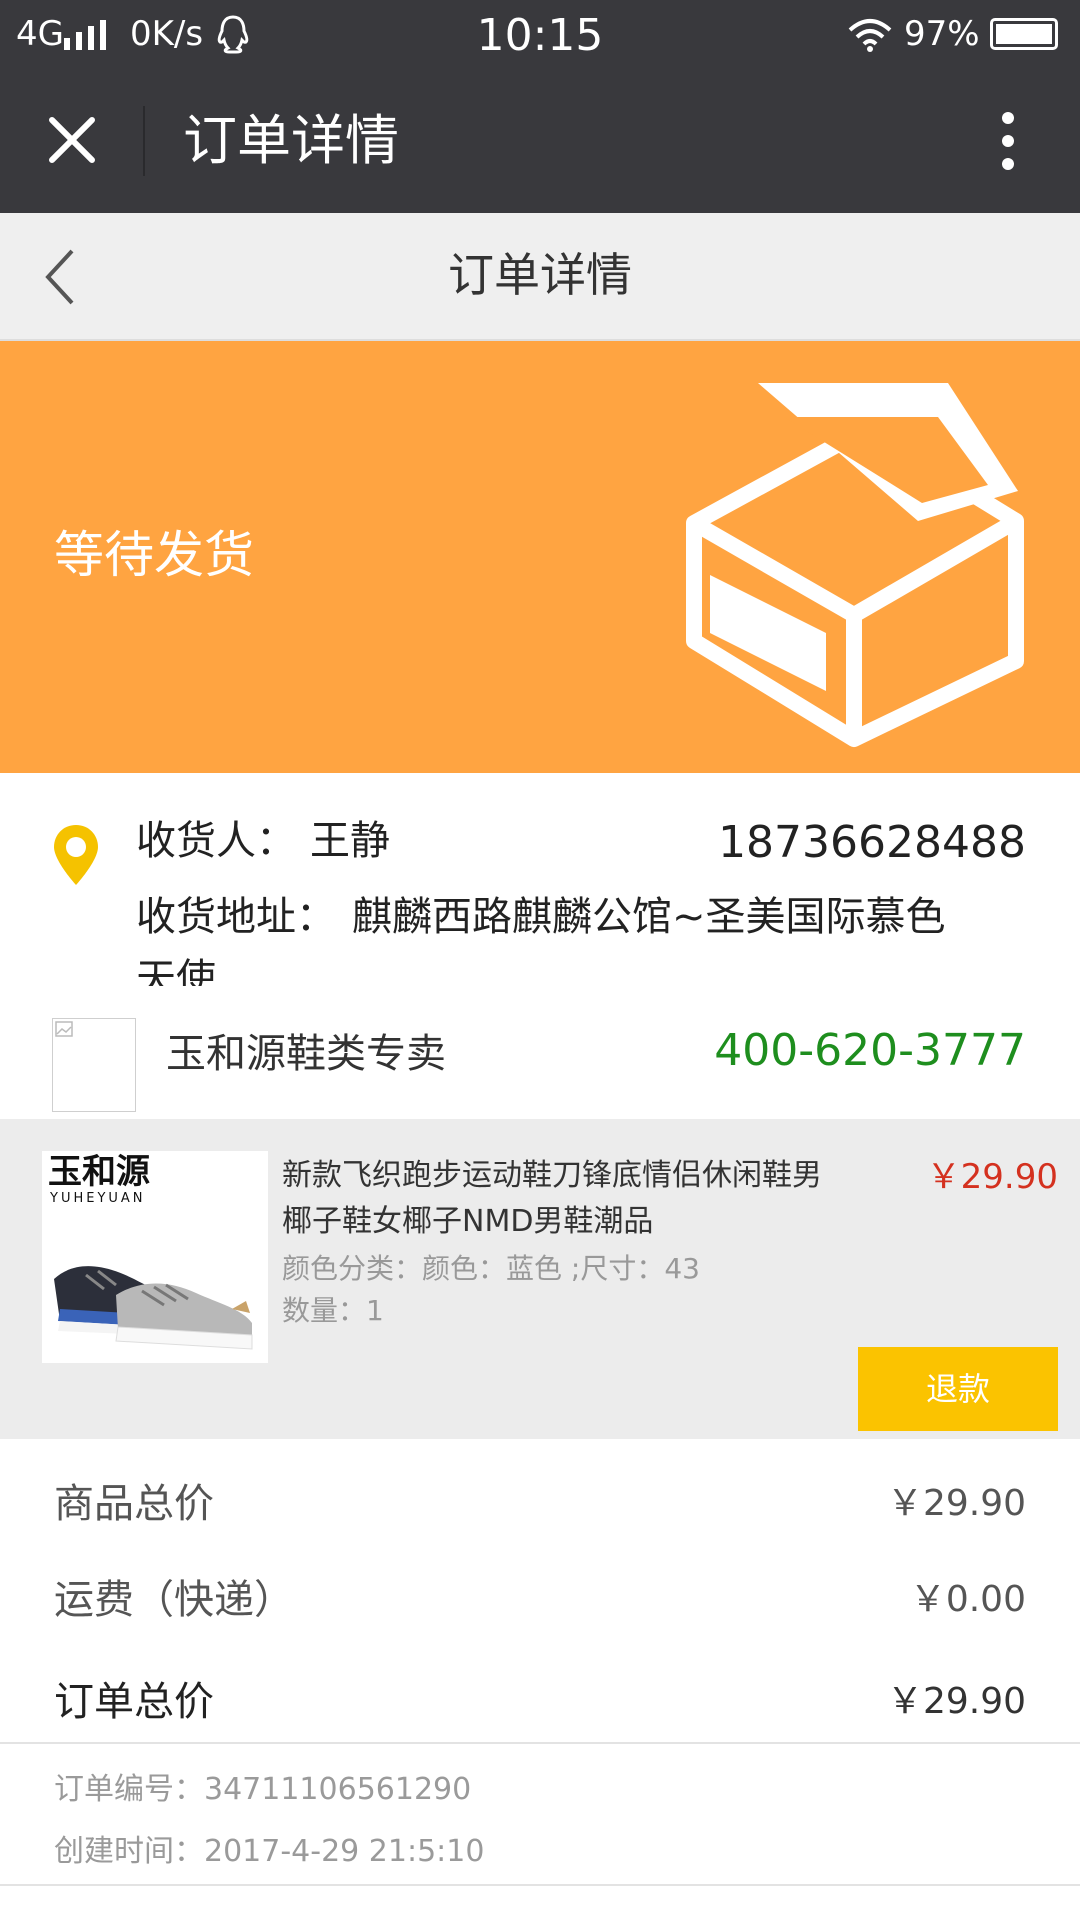 This screenshot has width=1080, height=1920. What do you see at coordinates (956, 1701) in the screenshot?
I see `order-total-value: ￥29.90` at bounding box center [956, 1701].